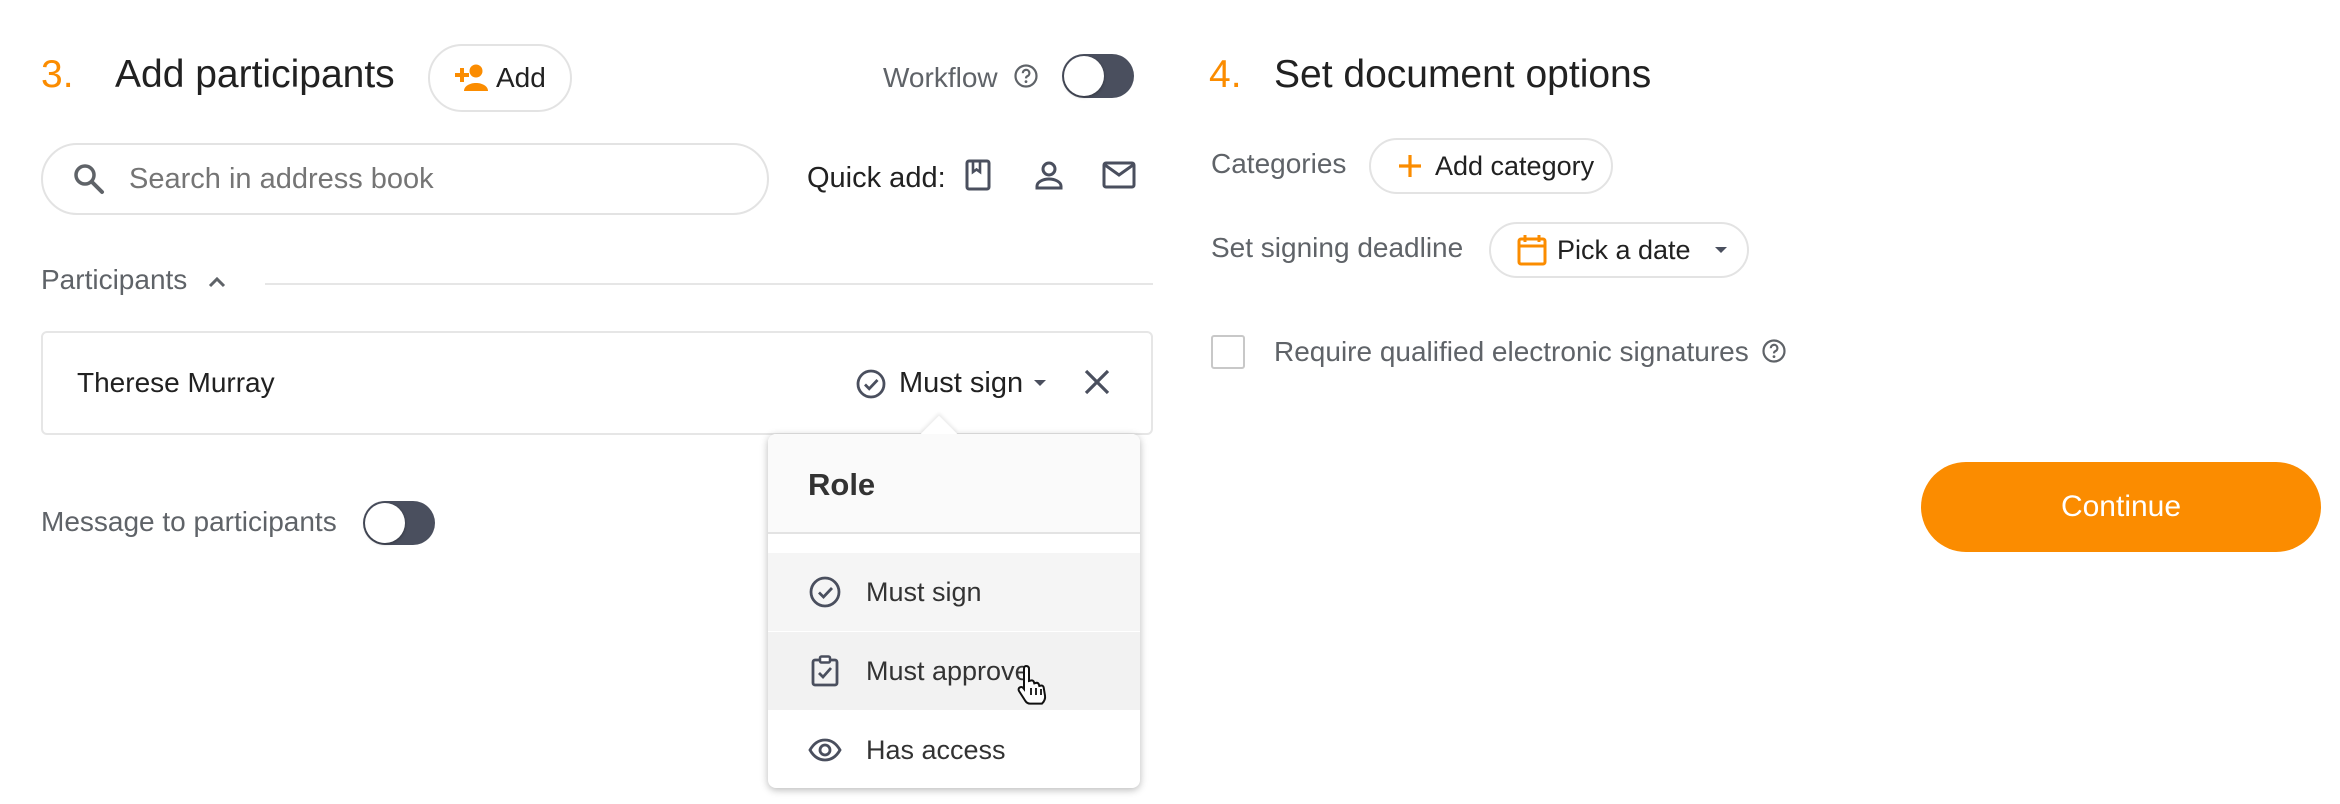 This screenshot has height=804, width=2340. Describe the element at coordinates (1225, 74) in the screenshot. I see `step-number-4: 4.` at that location.